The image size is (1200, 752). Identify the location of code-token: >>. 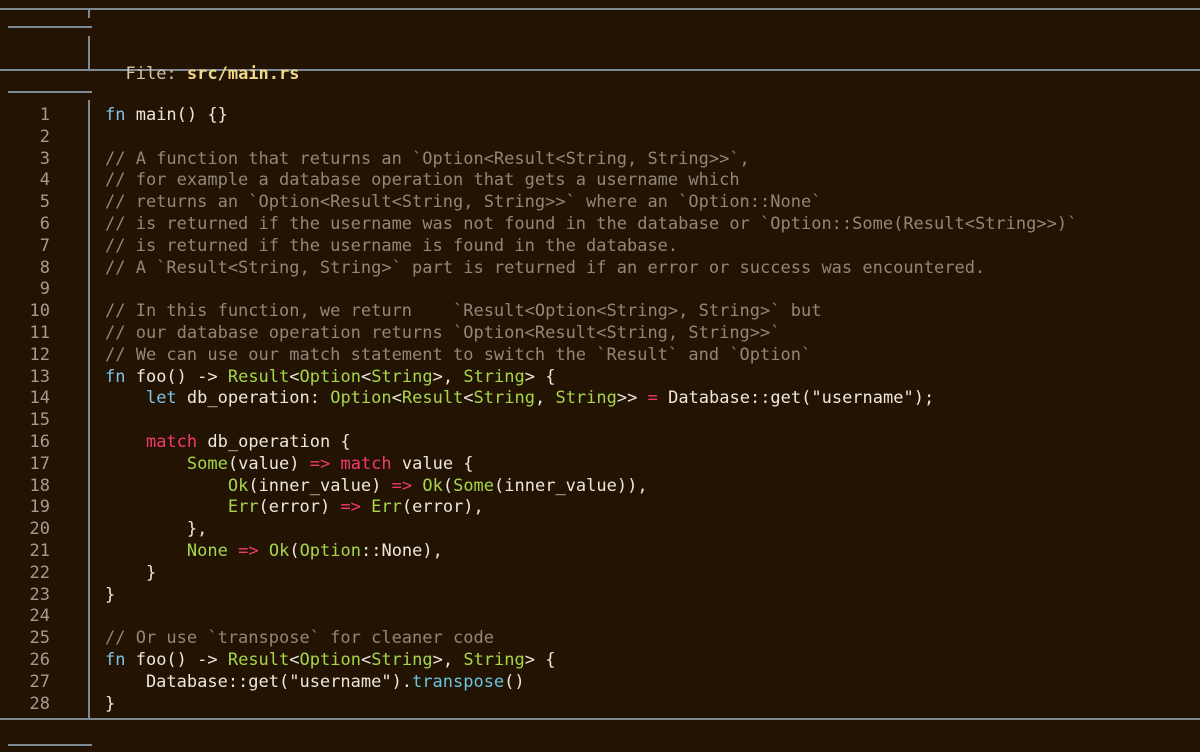
(632, 398).